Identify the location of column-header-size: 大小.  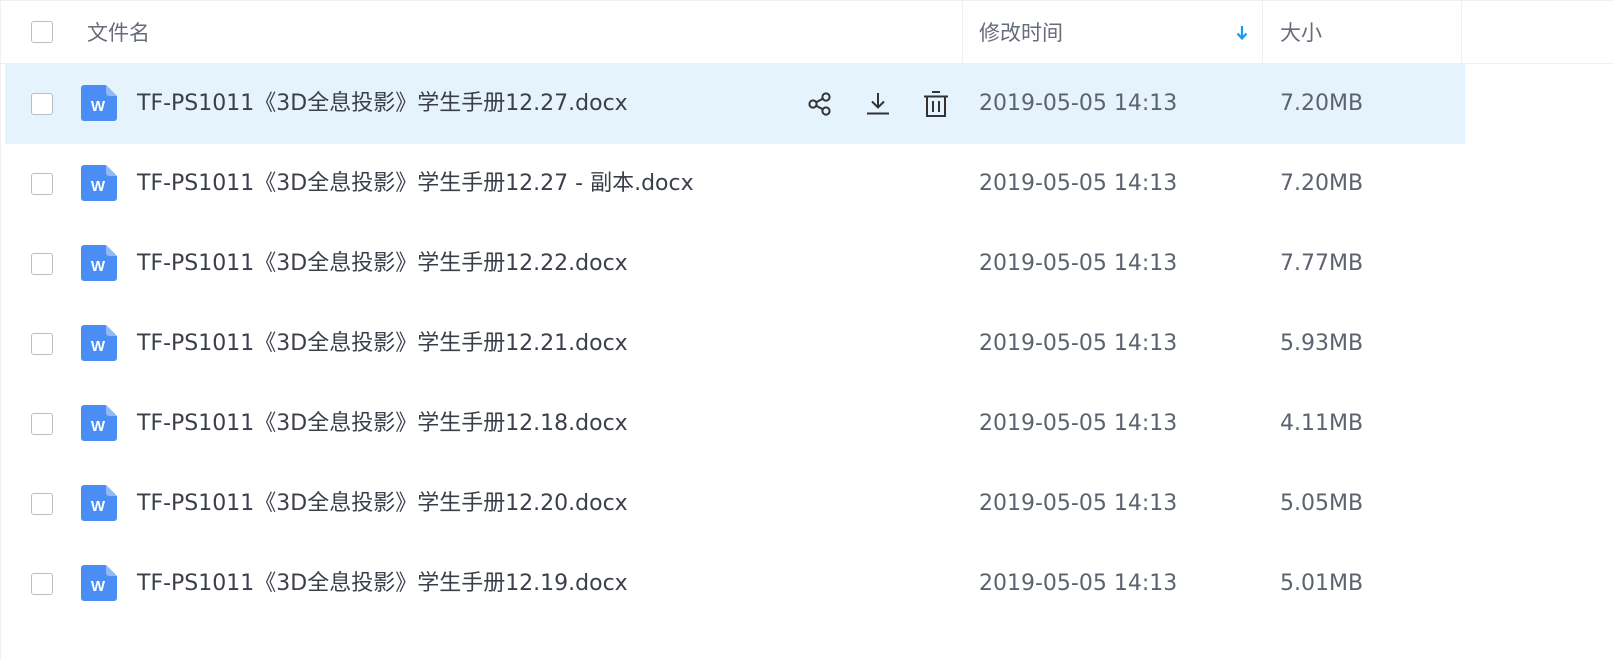
(1301, 33).